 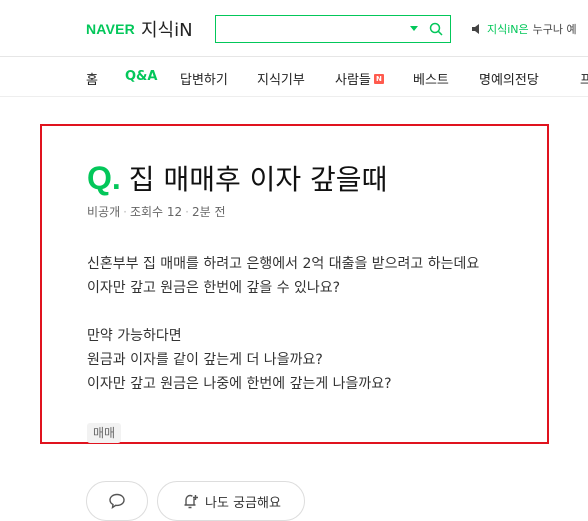 What do you see at coordinates (214, 288) in the screenshot?
I see `body-line: 이자만 갚고 원금은 한번에 갚을 수 있나요?` at bounding box center [214, 288].